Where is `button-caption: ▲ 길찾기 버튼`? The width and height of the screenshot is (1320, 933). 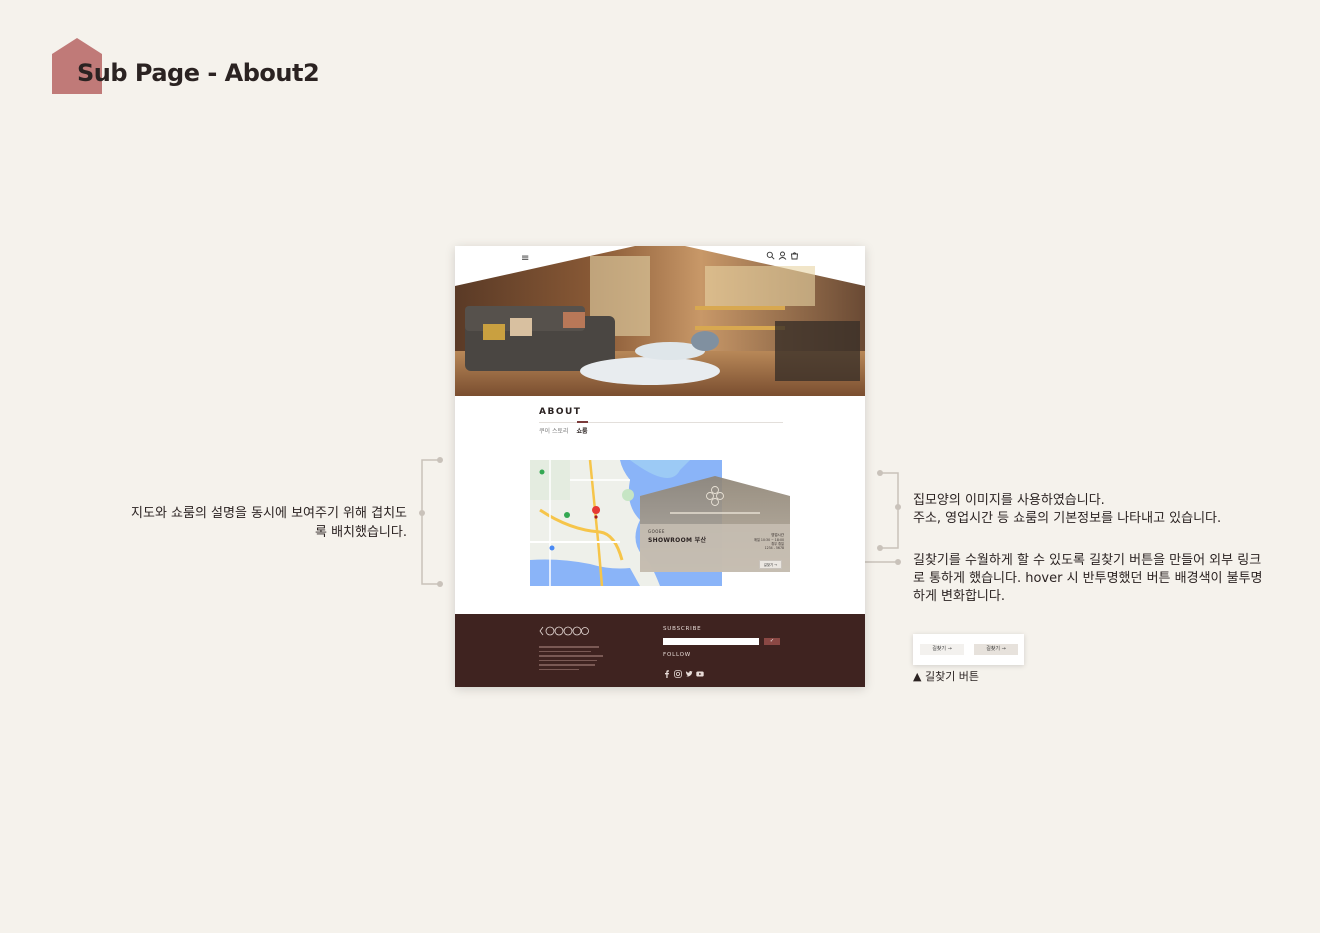
button-caption: ▲ 길찾기 버튼 is located at coordinates (946, 676).